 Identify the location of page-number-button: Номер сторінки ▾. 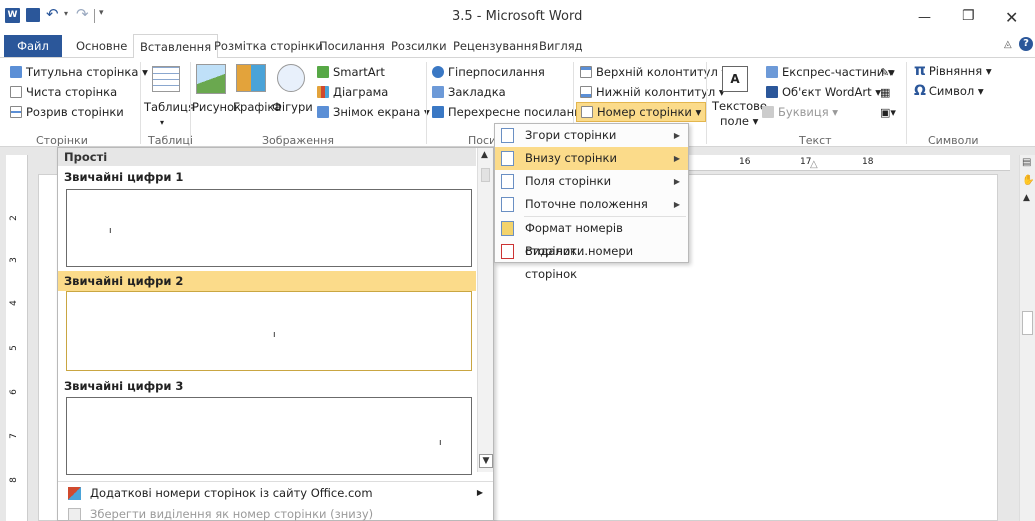
(641, 112).